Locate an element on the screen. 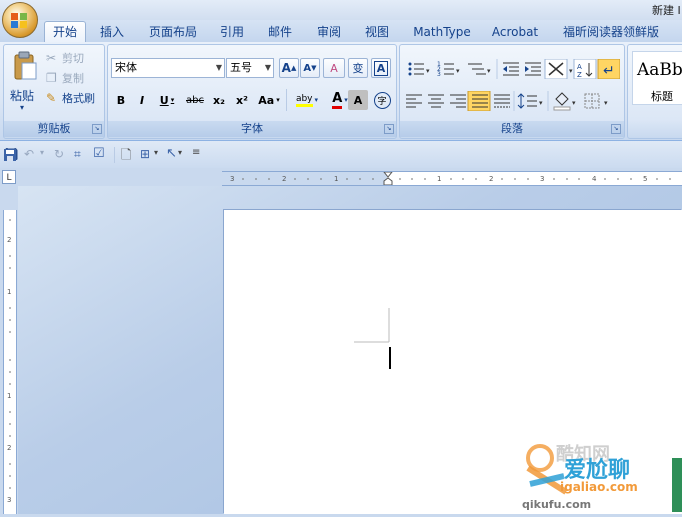 This screenshot has height=517, width=682. show-marks-icon: ↵ is located at coordinates (609, 71).